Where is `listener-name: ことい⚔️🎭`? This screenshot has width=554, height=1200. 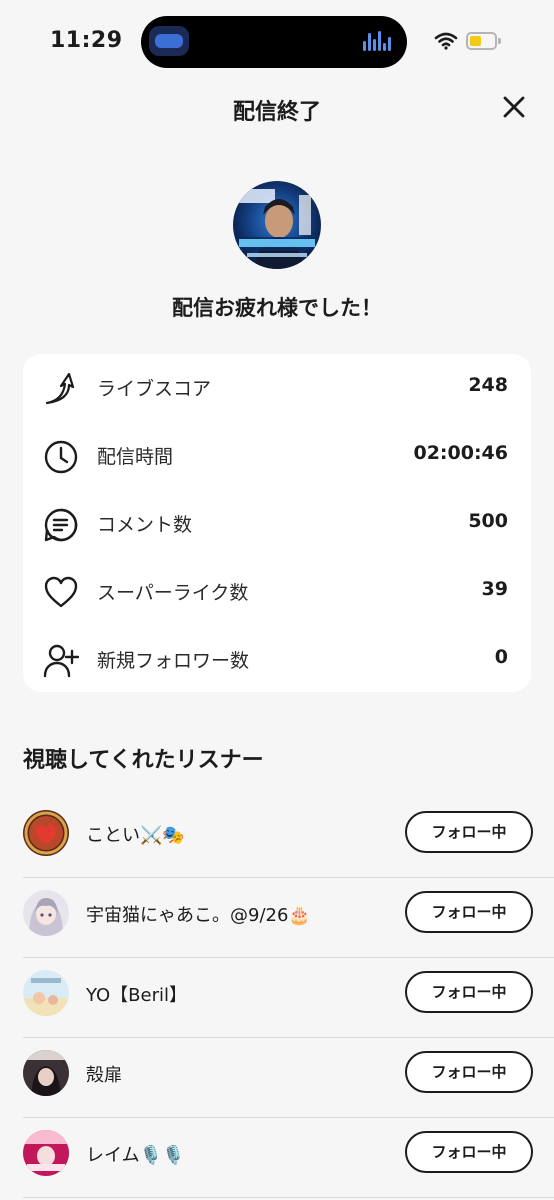 listener-name: ことい⚔️🎭 is located at coordinates (135, 835).